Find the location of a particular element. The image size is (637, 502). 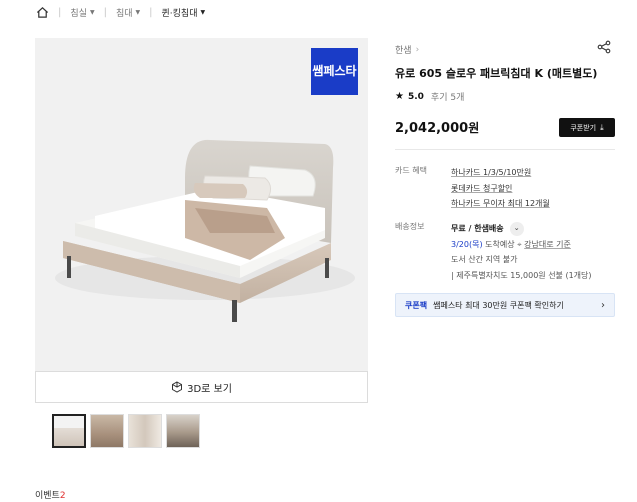

brand-name: 한샘 is located at coordinates (403, 51).